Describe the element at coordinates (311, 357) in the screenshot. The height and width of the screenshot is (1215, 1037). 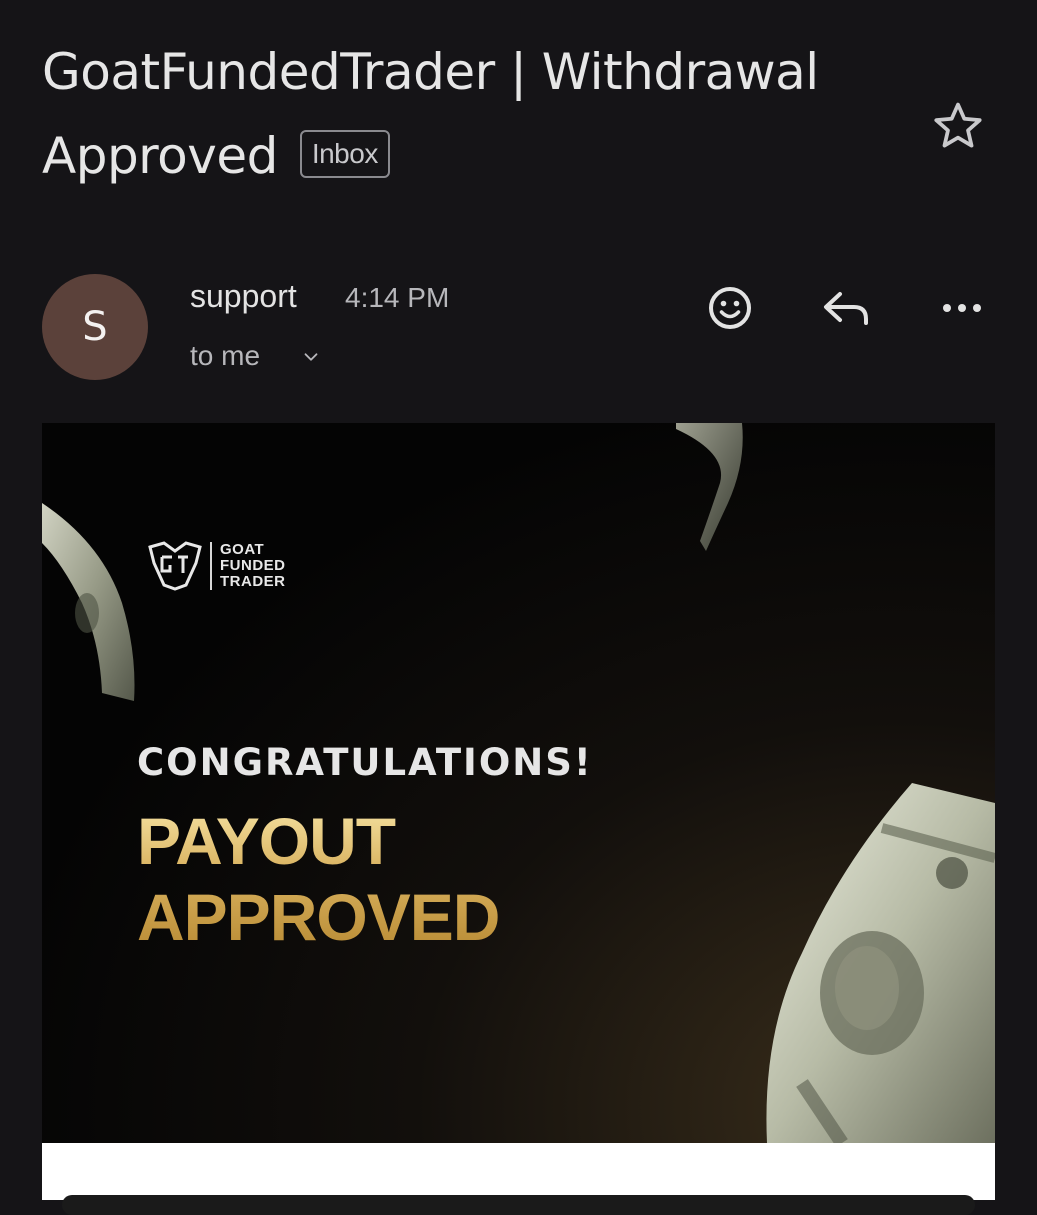
I see `chevron-down-icon` at that location.